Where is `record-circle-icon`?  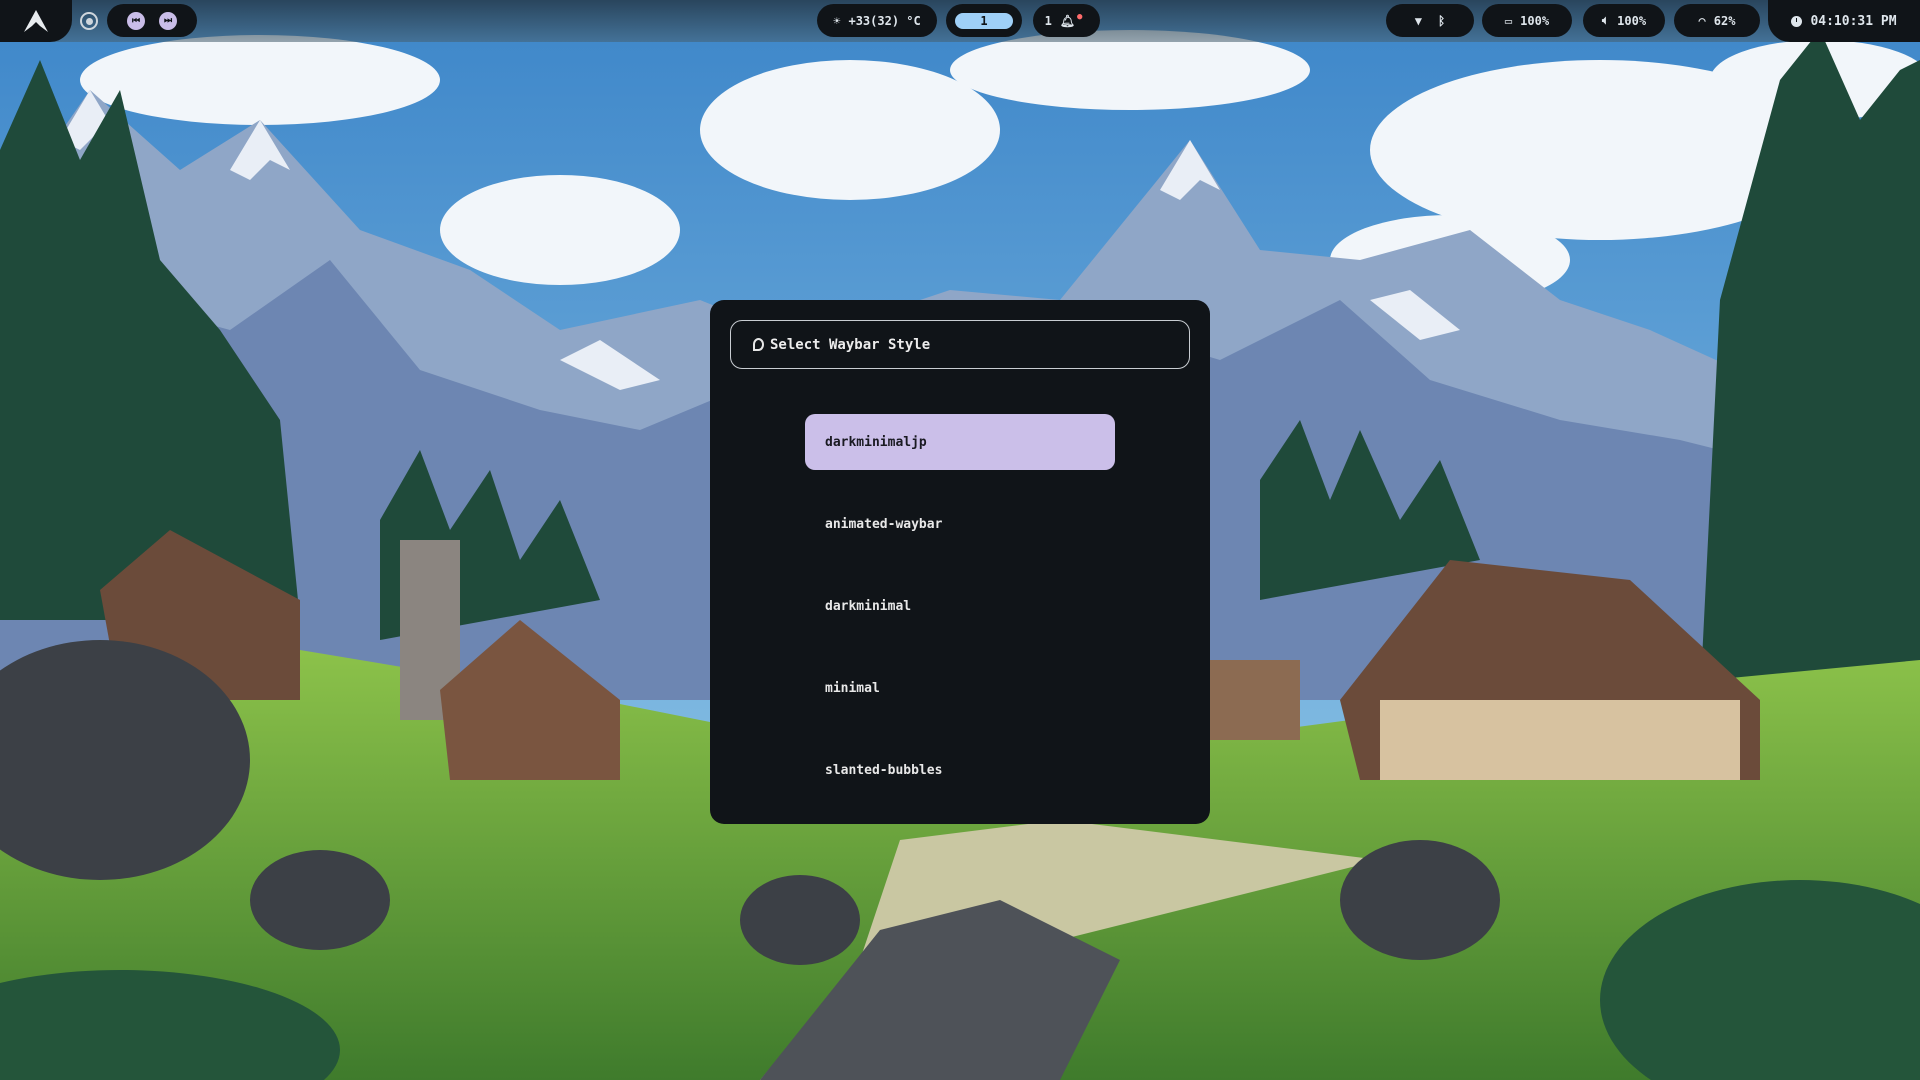
record-circle-icon is located at coordinates (89, 21).